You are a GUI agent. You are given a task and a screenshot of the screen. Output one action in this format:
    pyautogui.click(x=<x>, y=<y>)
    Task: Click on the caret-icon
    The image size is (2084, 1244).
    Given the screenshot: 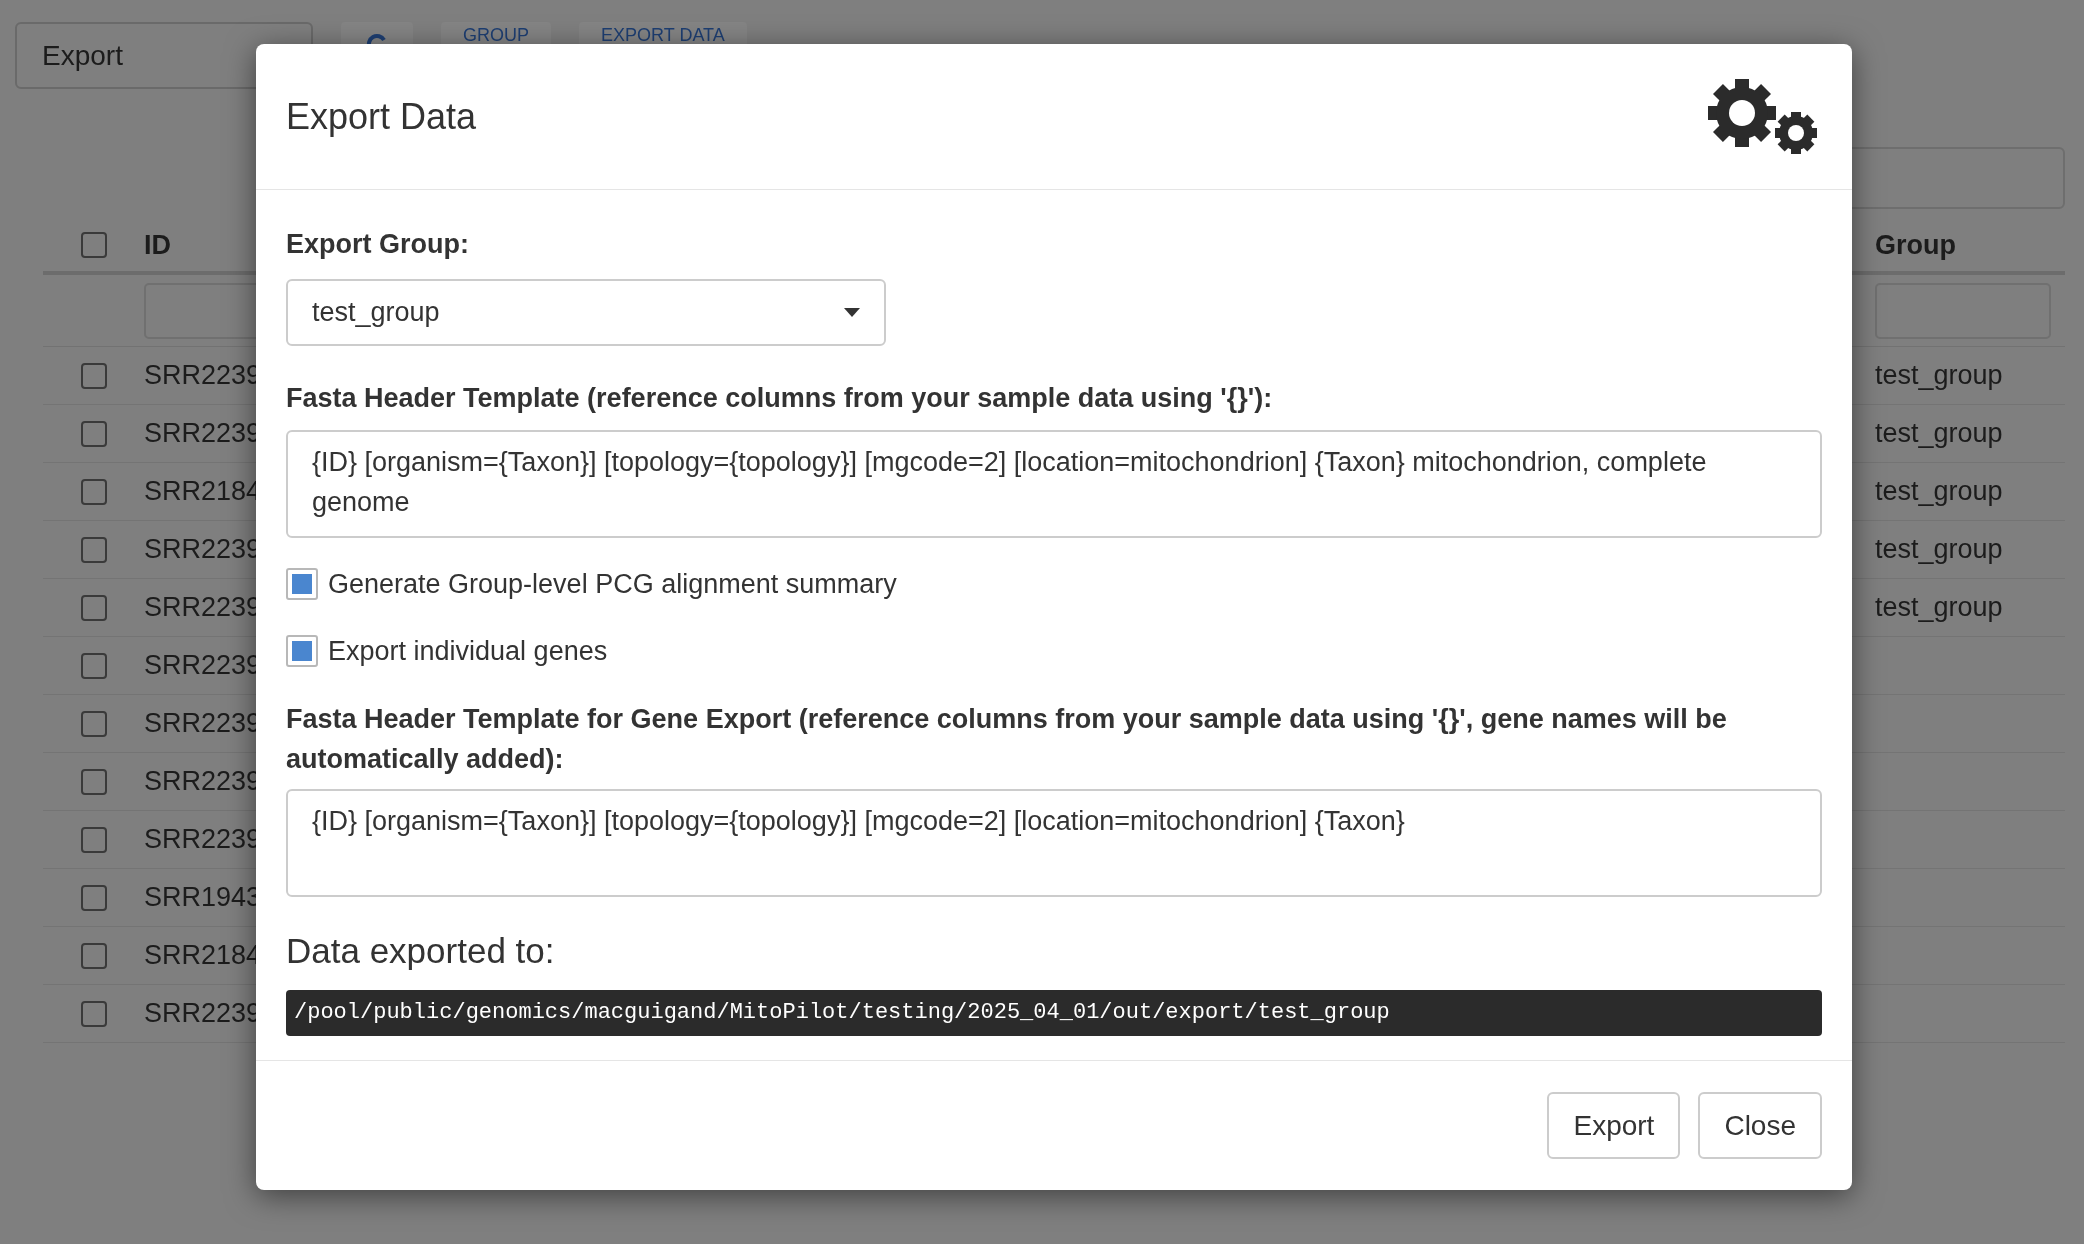 What is the action you would take?
    pyautogui.click(x=852, y=312)
    